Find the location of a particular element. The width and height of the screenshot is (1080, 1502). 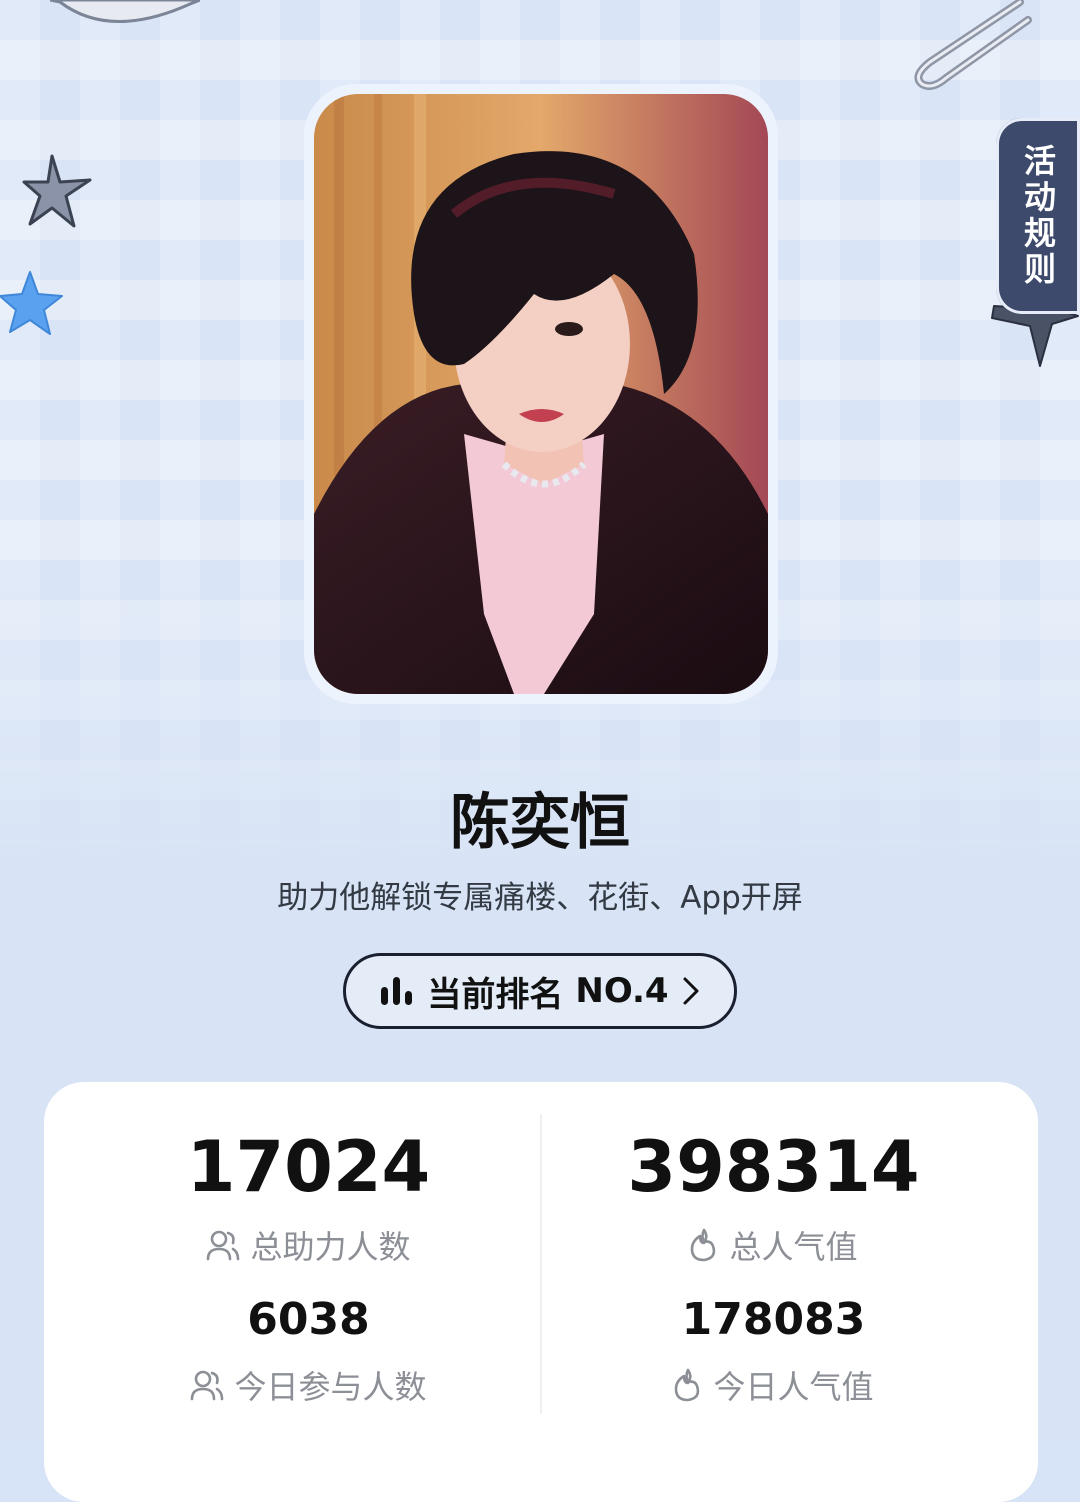

chevron-right-icon is located at coordinates (691, 991).